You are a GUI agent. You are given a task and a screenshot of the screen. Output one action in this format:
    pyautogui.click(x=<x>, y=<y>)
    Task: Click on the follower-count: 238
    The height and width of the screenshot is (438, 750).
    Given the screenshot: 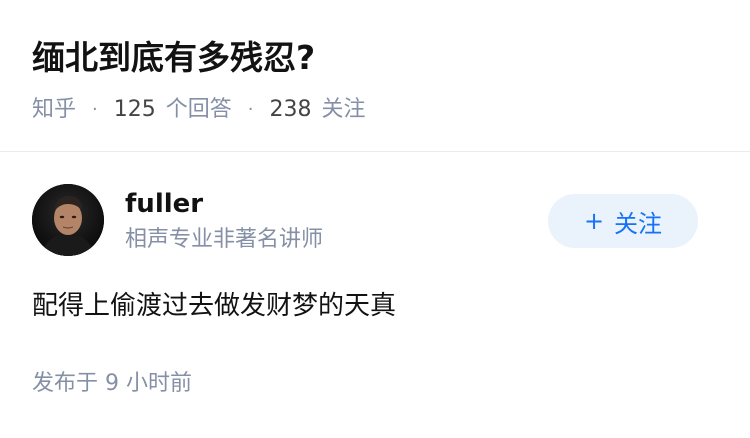 What is the action you would take?
    pyautogui.click(x=290, y=109)
    